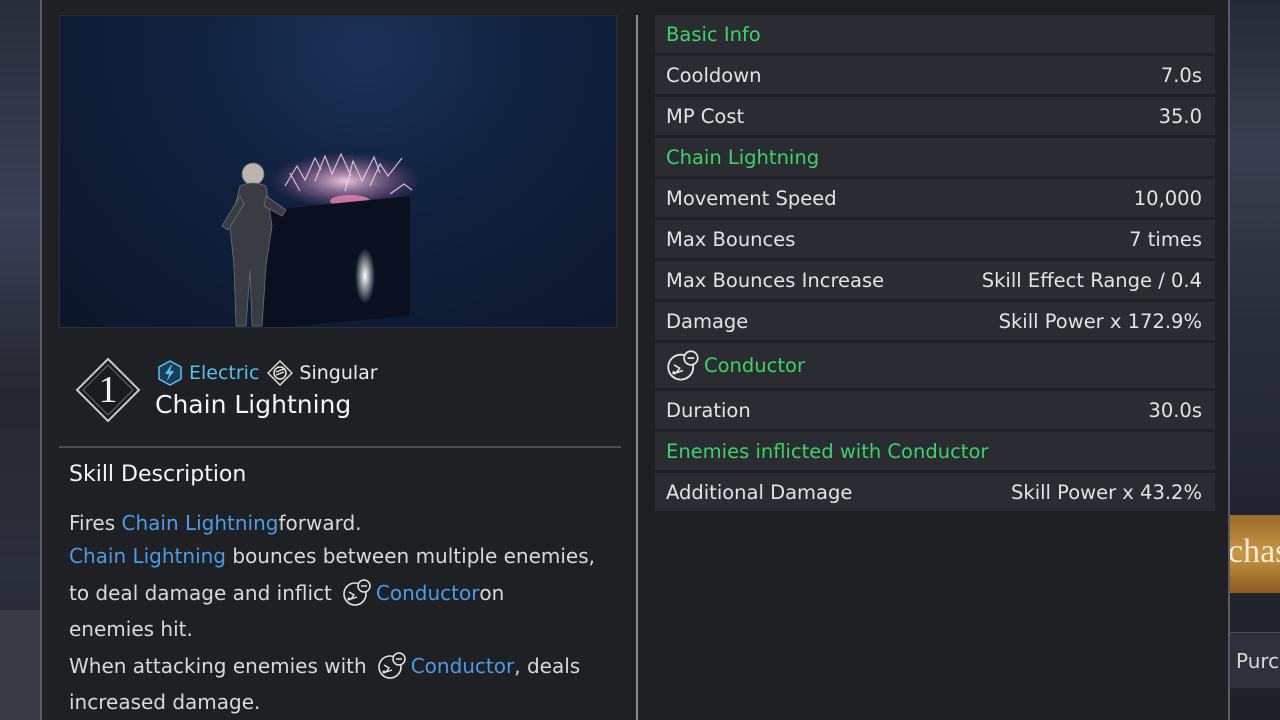 The image size is (1280, 720). Describe the element at coordinates (1100, 321) in the screenshot. I see `stat-value: Skill Power x 172.9%` at that location.